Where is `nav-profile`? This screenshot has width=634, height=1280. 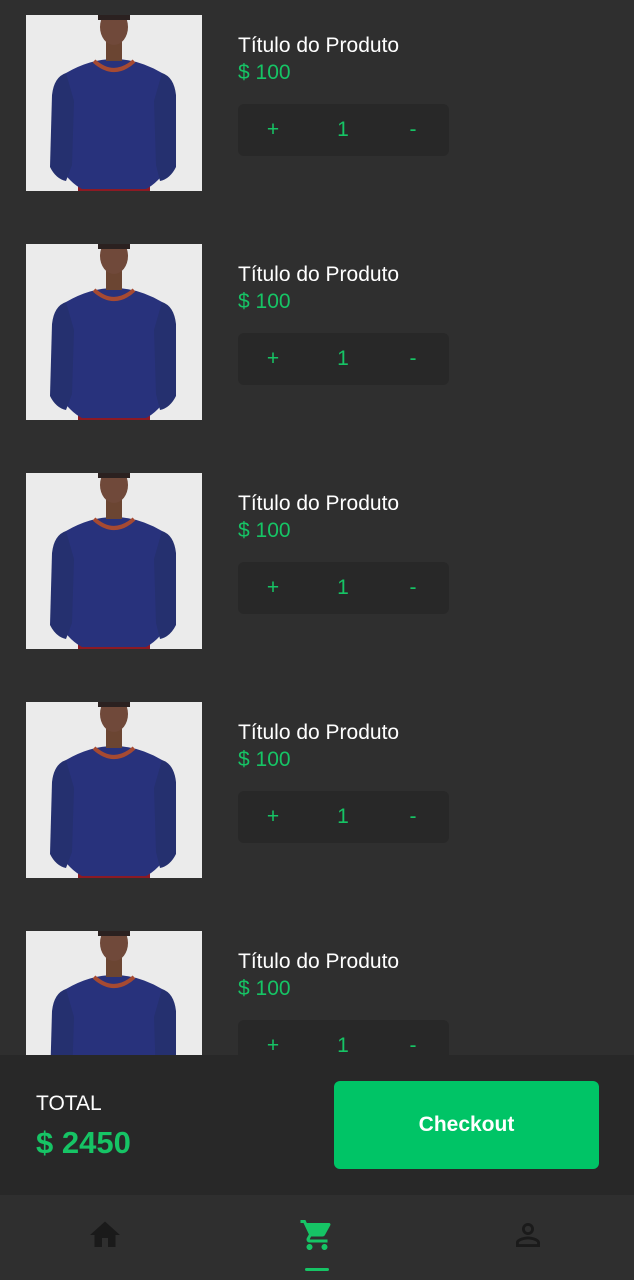
nav-profile is located at coordinates (528, 1237).